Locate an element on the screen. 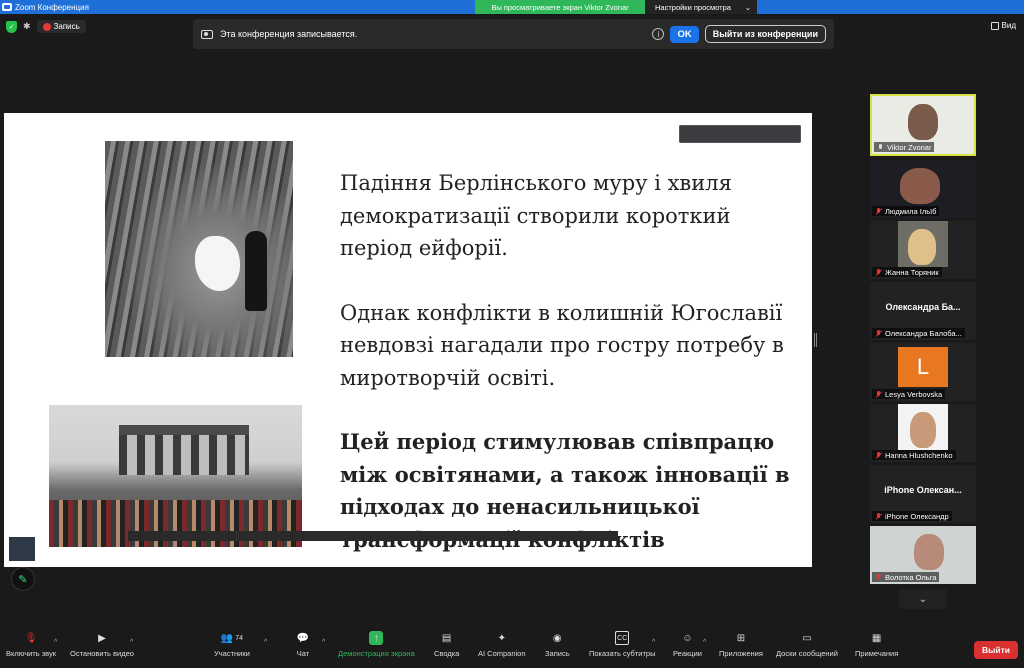 Image resolution: width=1024 pixels, height=668 pixels. participant-tile: L Lesya Verbovska is located at coordinates (923, 372).